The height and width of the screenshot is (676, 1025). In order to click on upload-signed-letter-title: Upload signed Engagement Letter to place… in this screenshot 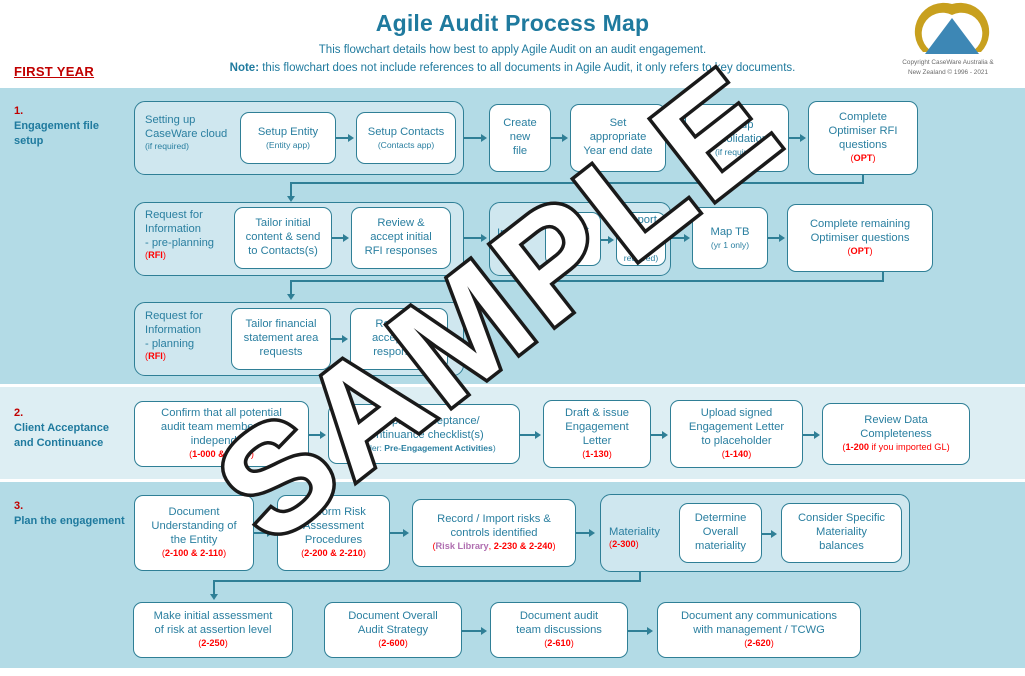, I will do `click(736, 427)`.